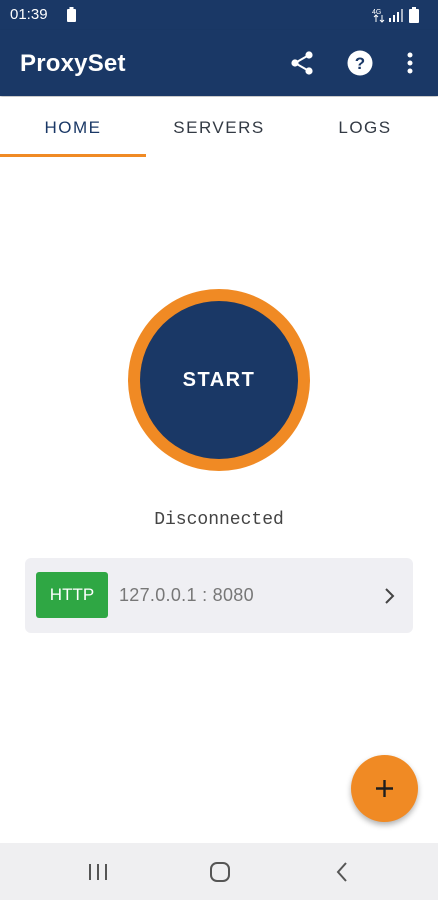  What do you see at coordinates (376, 12) in the screenshot?
I see `svg-text: 4G` at bounding box center [376, 12].